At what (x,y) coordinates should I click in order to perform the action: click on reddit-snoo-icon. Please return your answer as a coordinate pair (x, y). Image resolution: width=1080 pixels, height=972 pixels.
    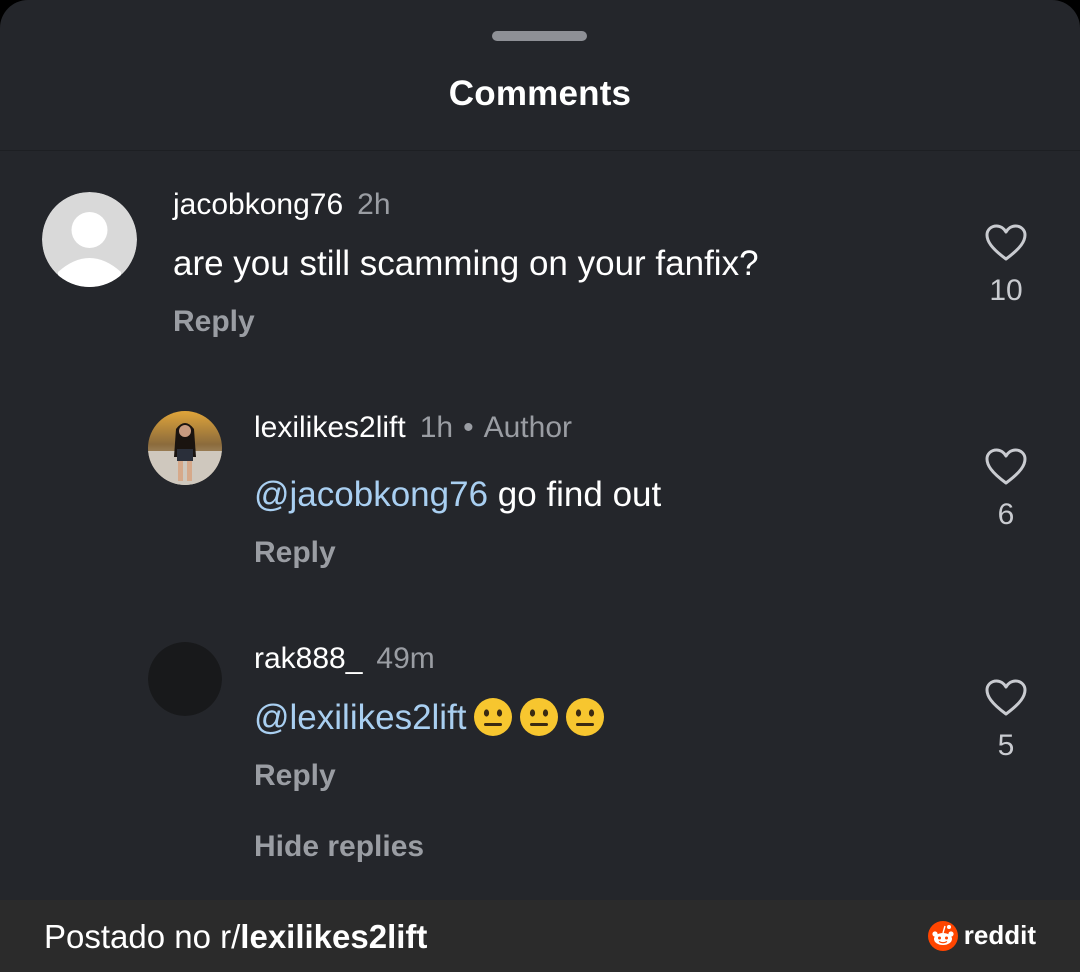
    Looking at the image, I should click on (942, 935).